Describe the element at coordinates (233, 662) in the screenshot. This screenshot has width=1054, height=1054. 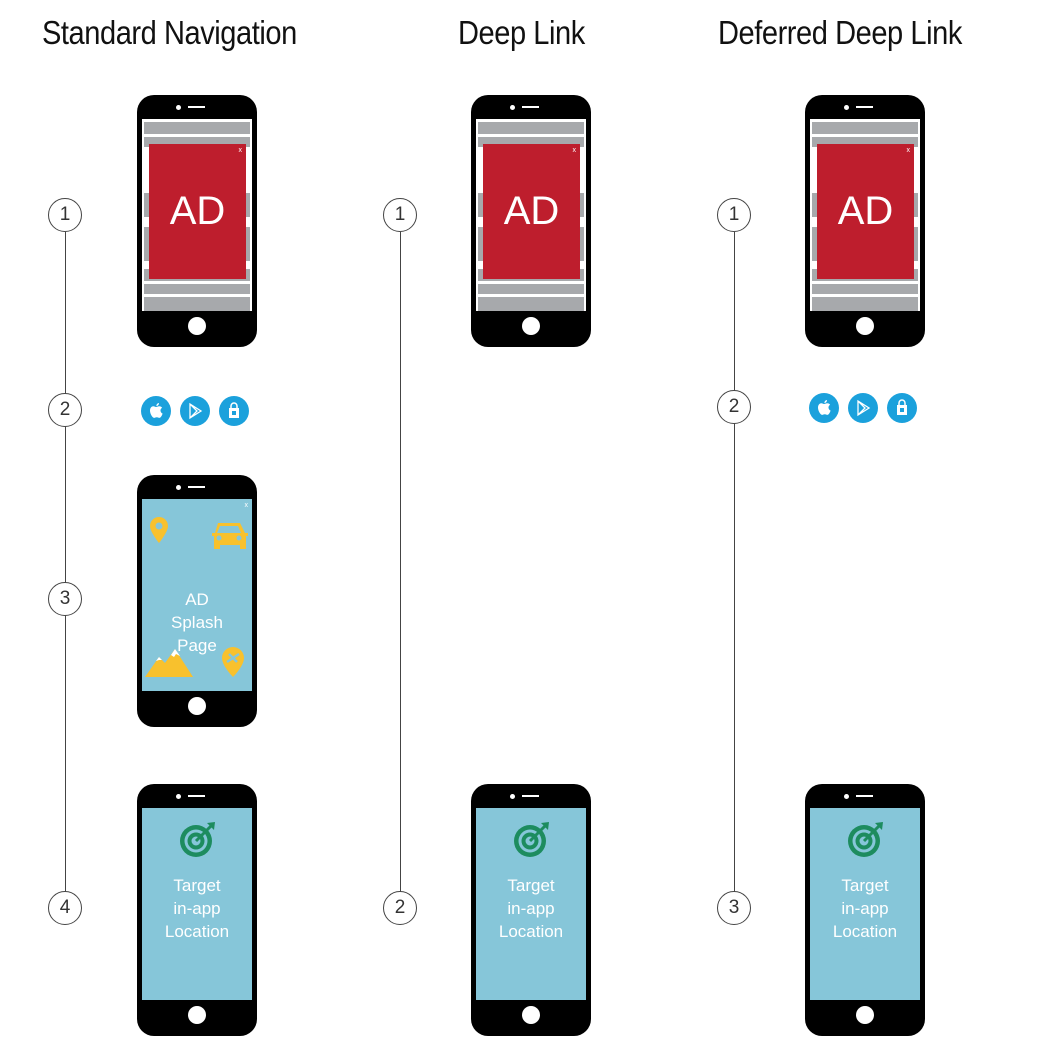
I see `airplane-pin-icon` at that location.